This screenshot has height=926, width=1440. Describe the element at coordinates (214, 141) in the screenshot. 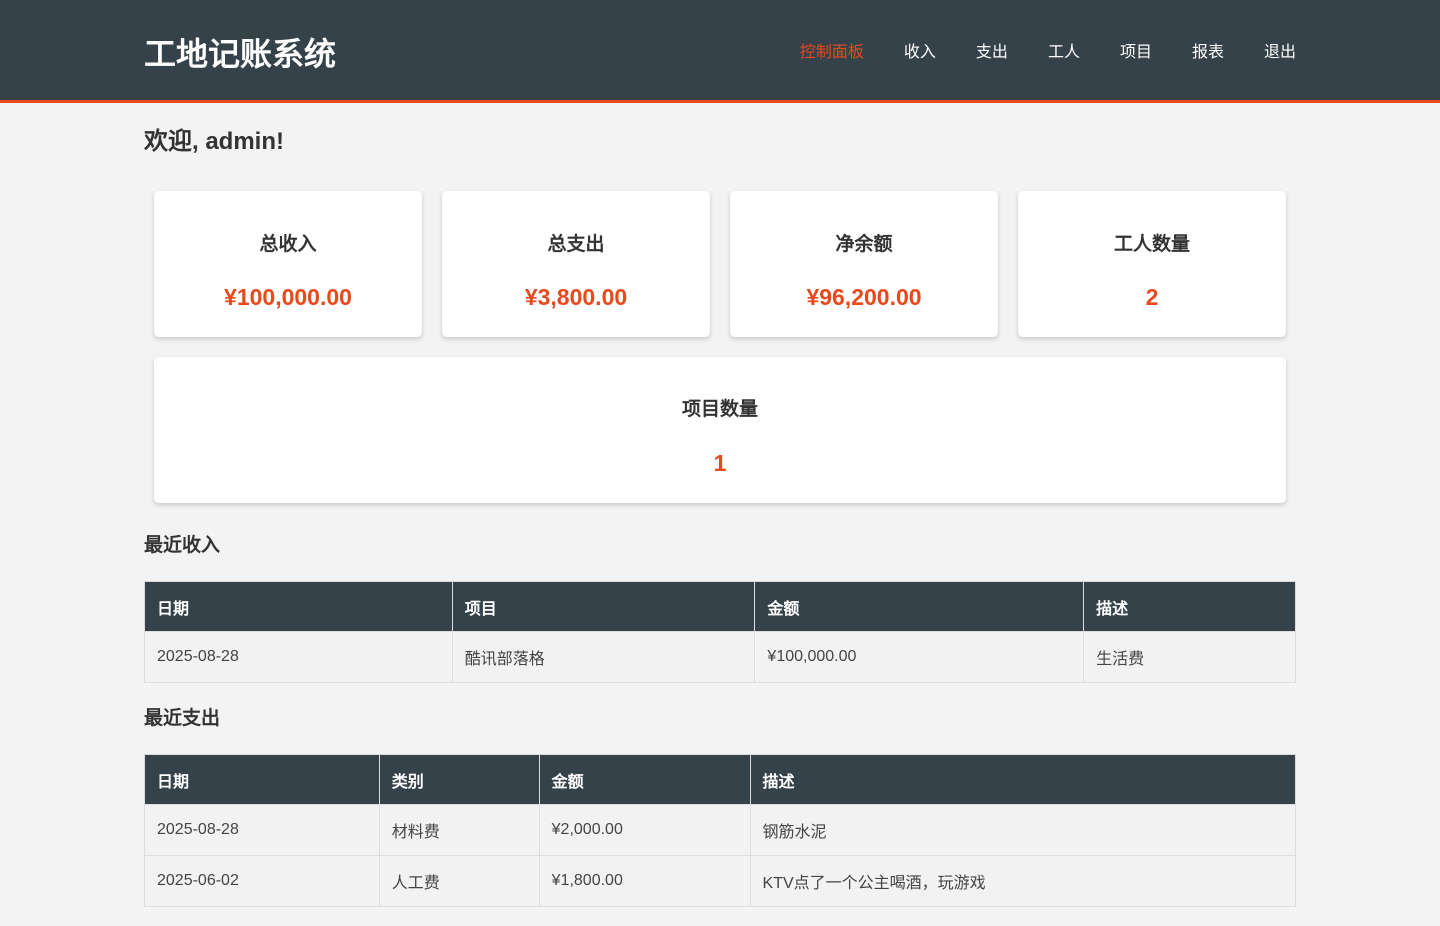

I see `welcome-heading: 欢迎, admin!` at that location.